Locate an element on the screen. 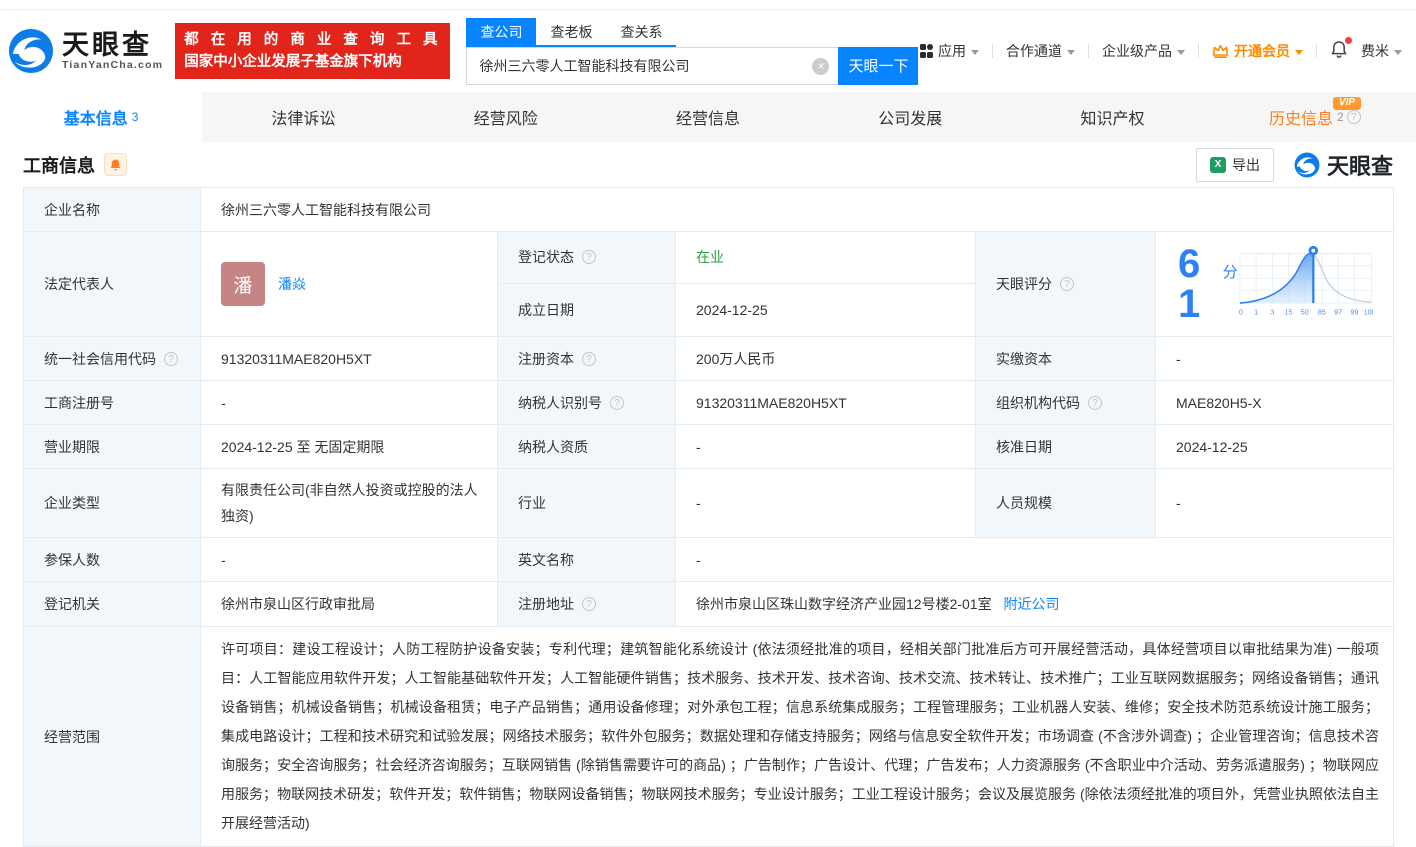 The width and height of the screenshot is (1416, 847). english-name-value: - is located at coordinates (1034, 559).